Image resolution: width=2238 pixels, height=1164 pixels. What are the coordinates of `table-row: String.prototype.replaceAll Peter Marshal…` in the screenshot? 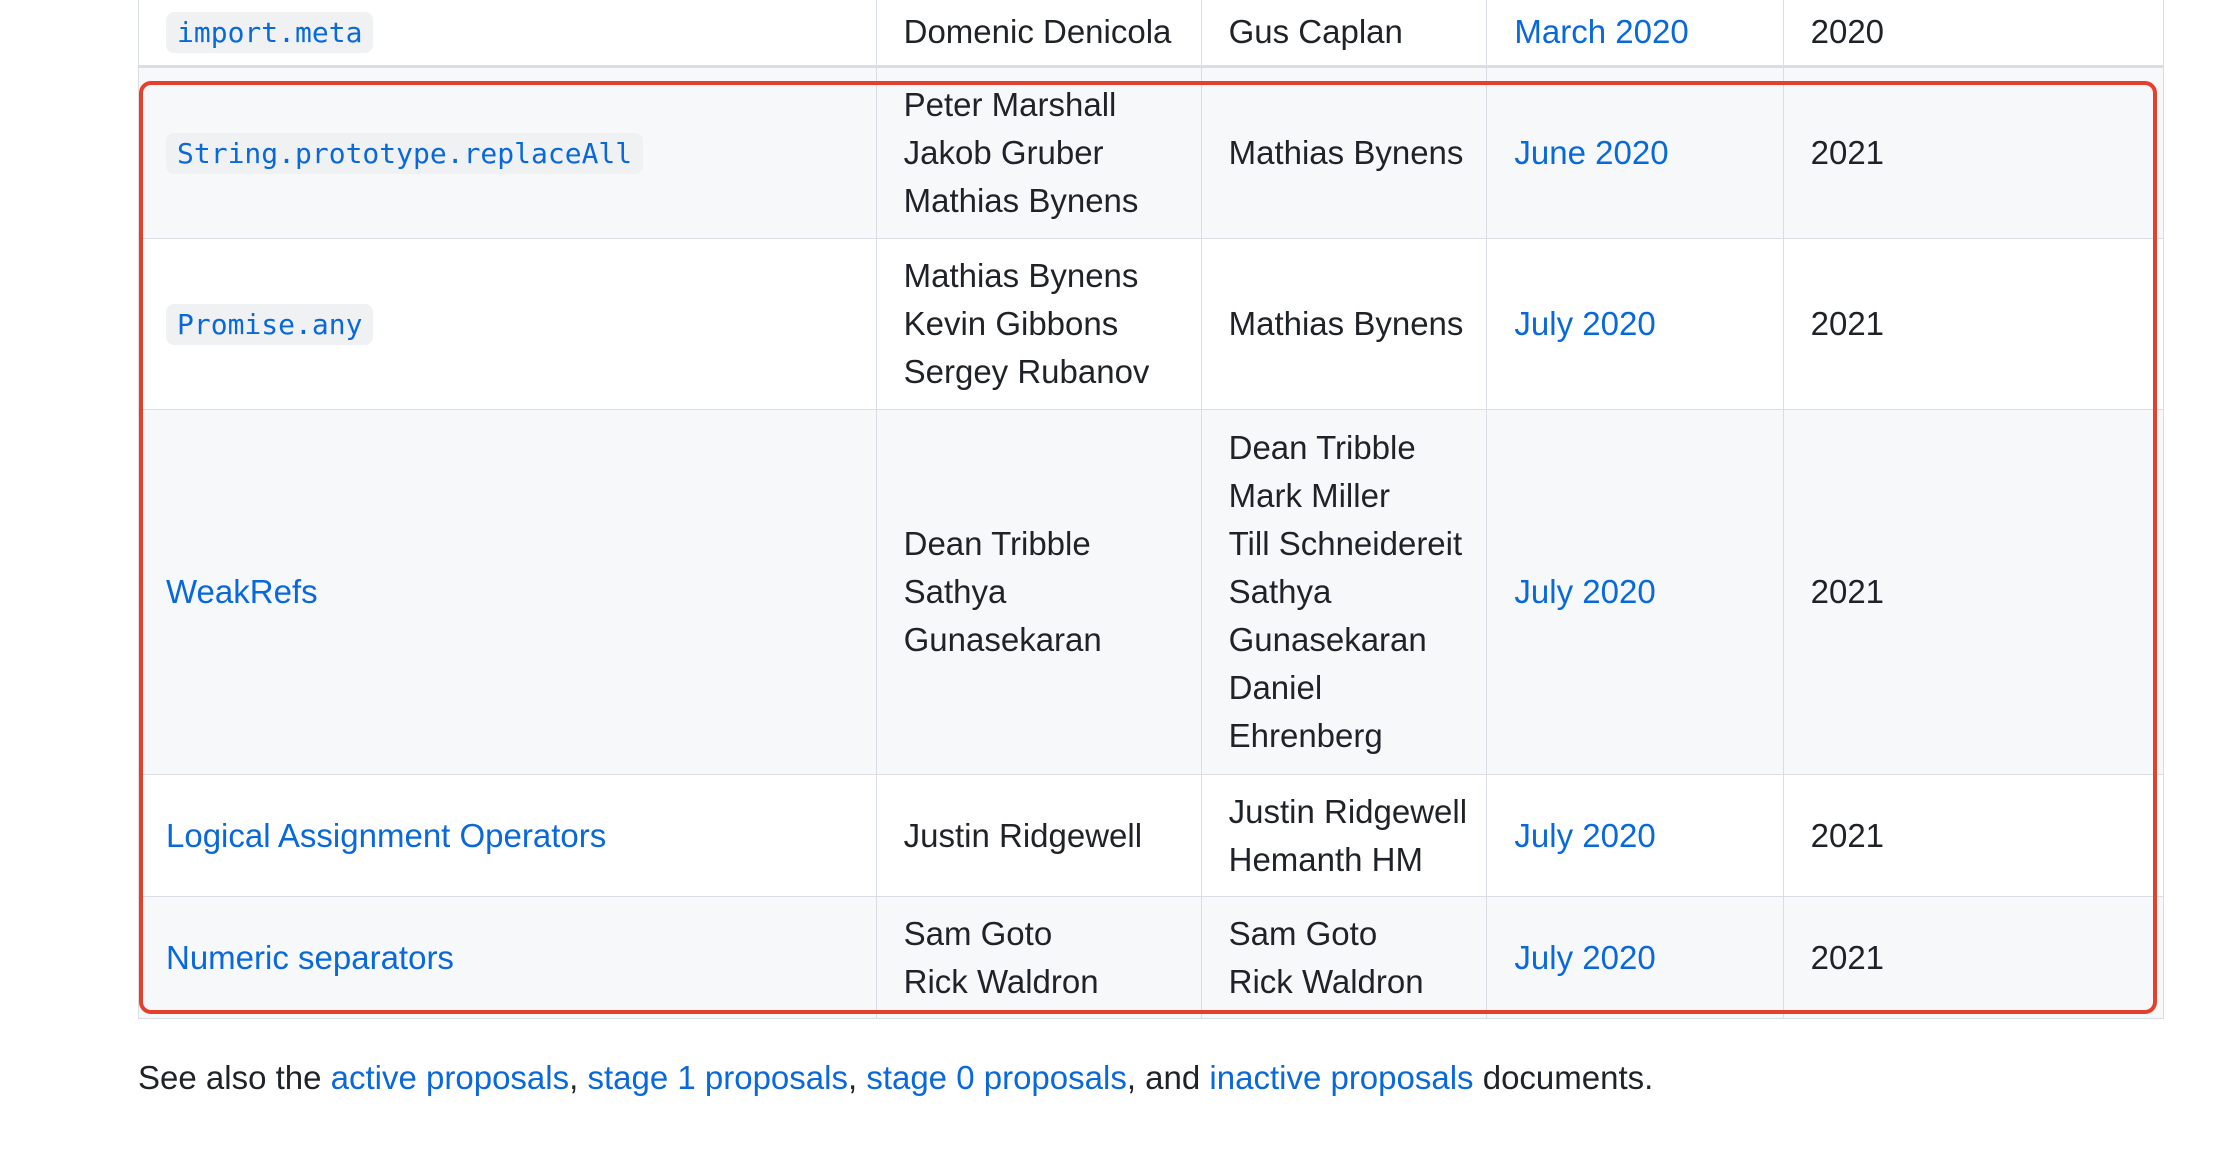 It's located at (1151, 152).